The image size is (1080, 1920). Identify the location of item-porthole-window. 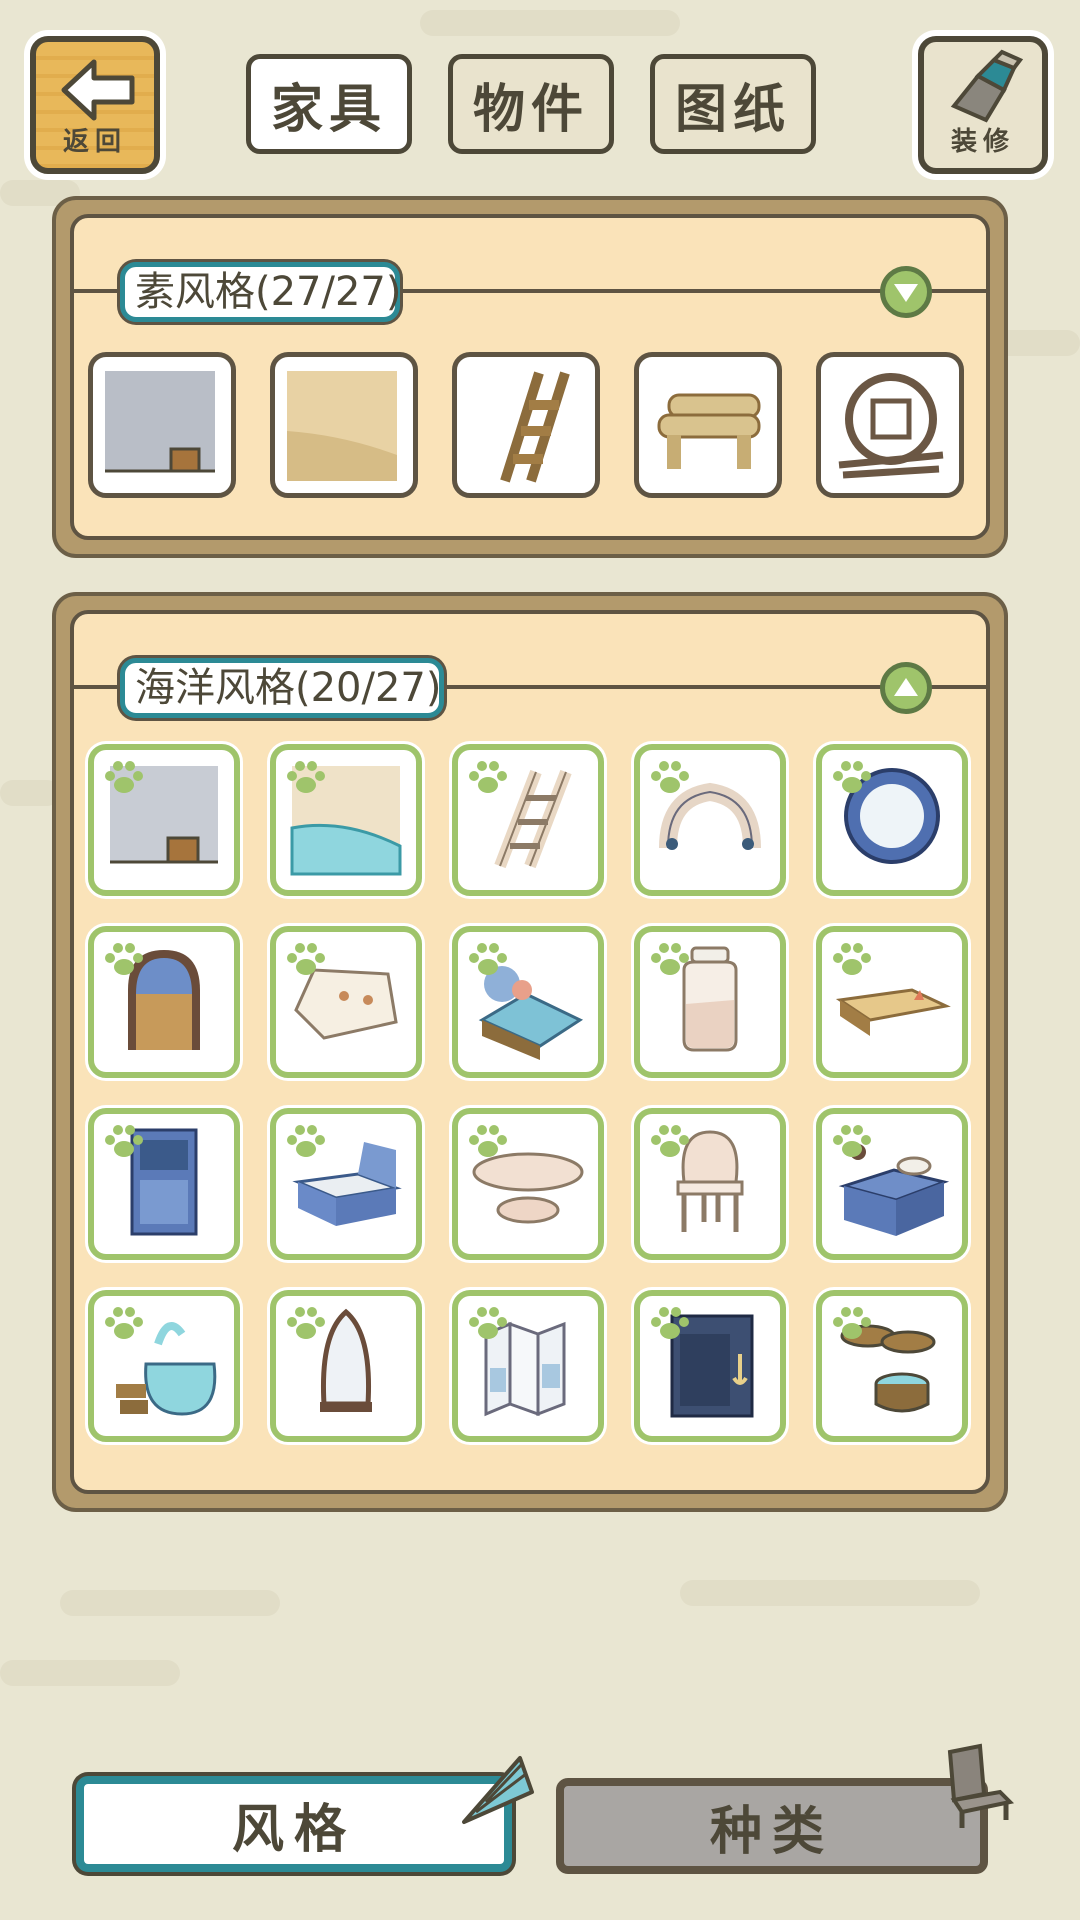
(892, 820).